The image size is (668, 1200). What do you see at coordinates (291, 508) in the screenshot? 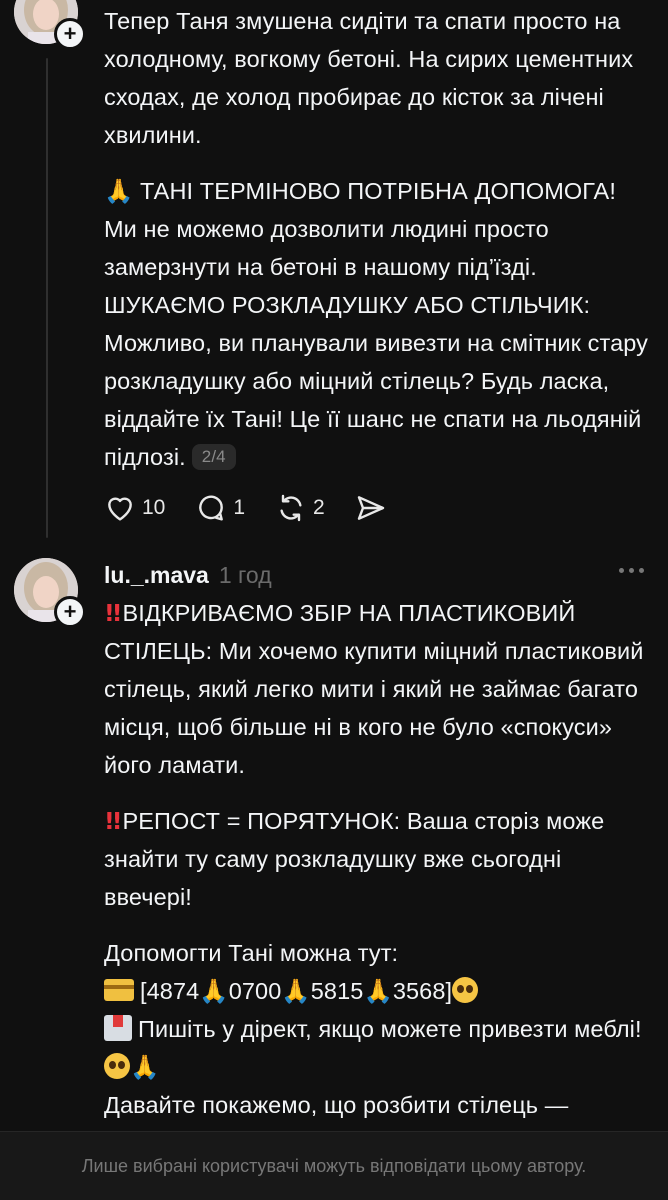
I see `repost-icon` at bounding box center [291, 508].